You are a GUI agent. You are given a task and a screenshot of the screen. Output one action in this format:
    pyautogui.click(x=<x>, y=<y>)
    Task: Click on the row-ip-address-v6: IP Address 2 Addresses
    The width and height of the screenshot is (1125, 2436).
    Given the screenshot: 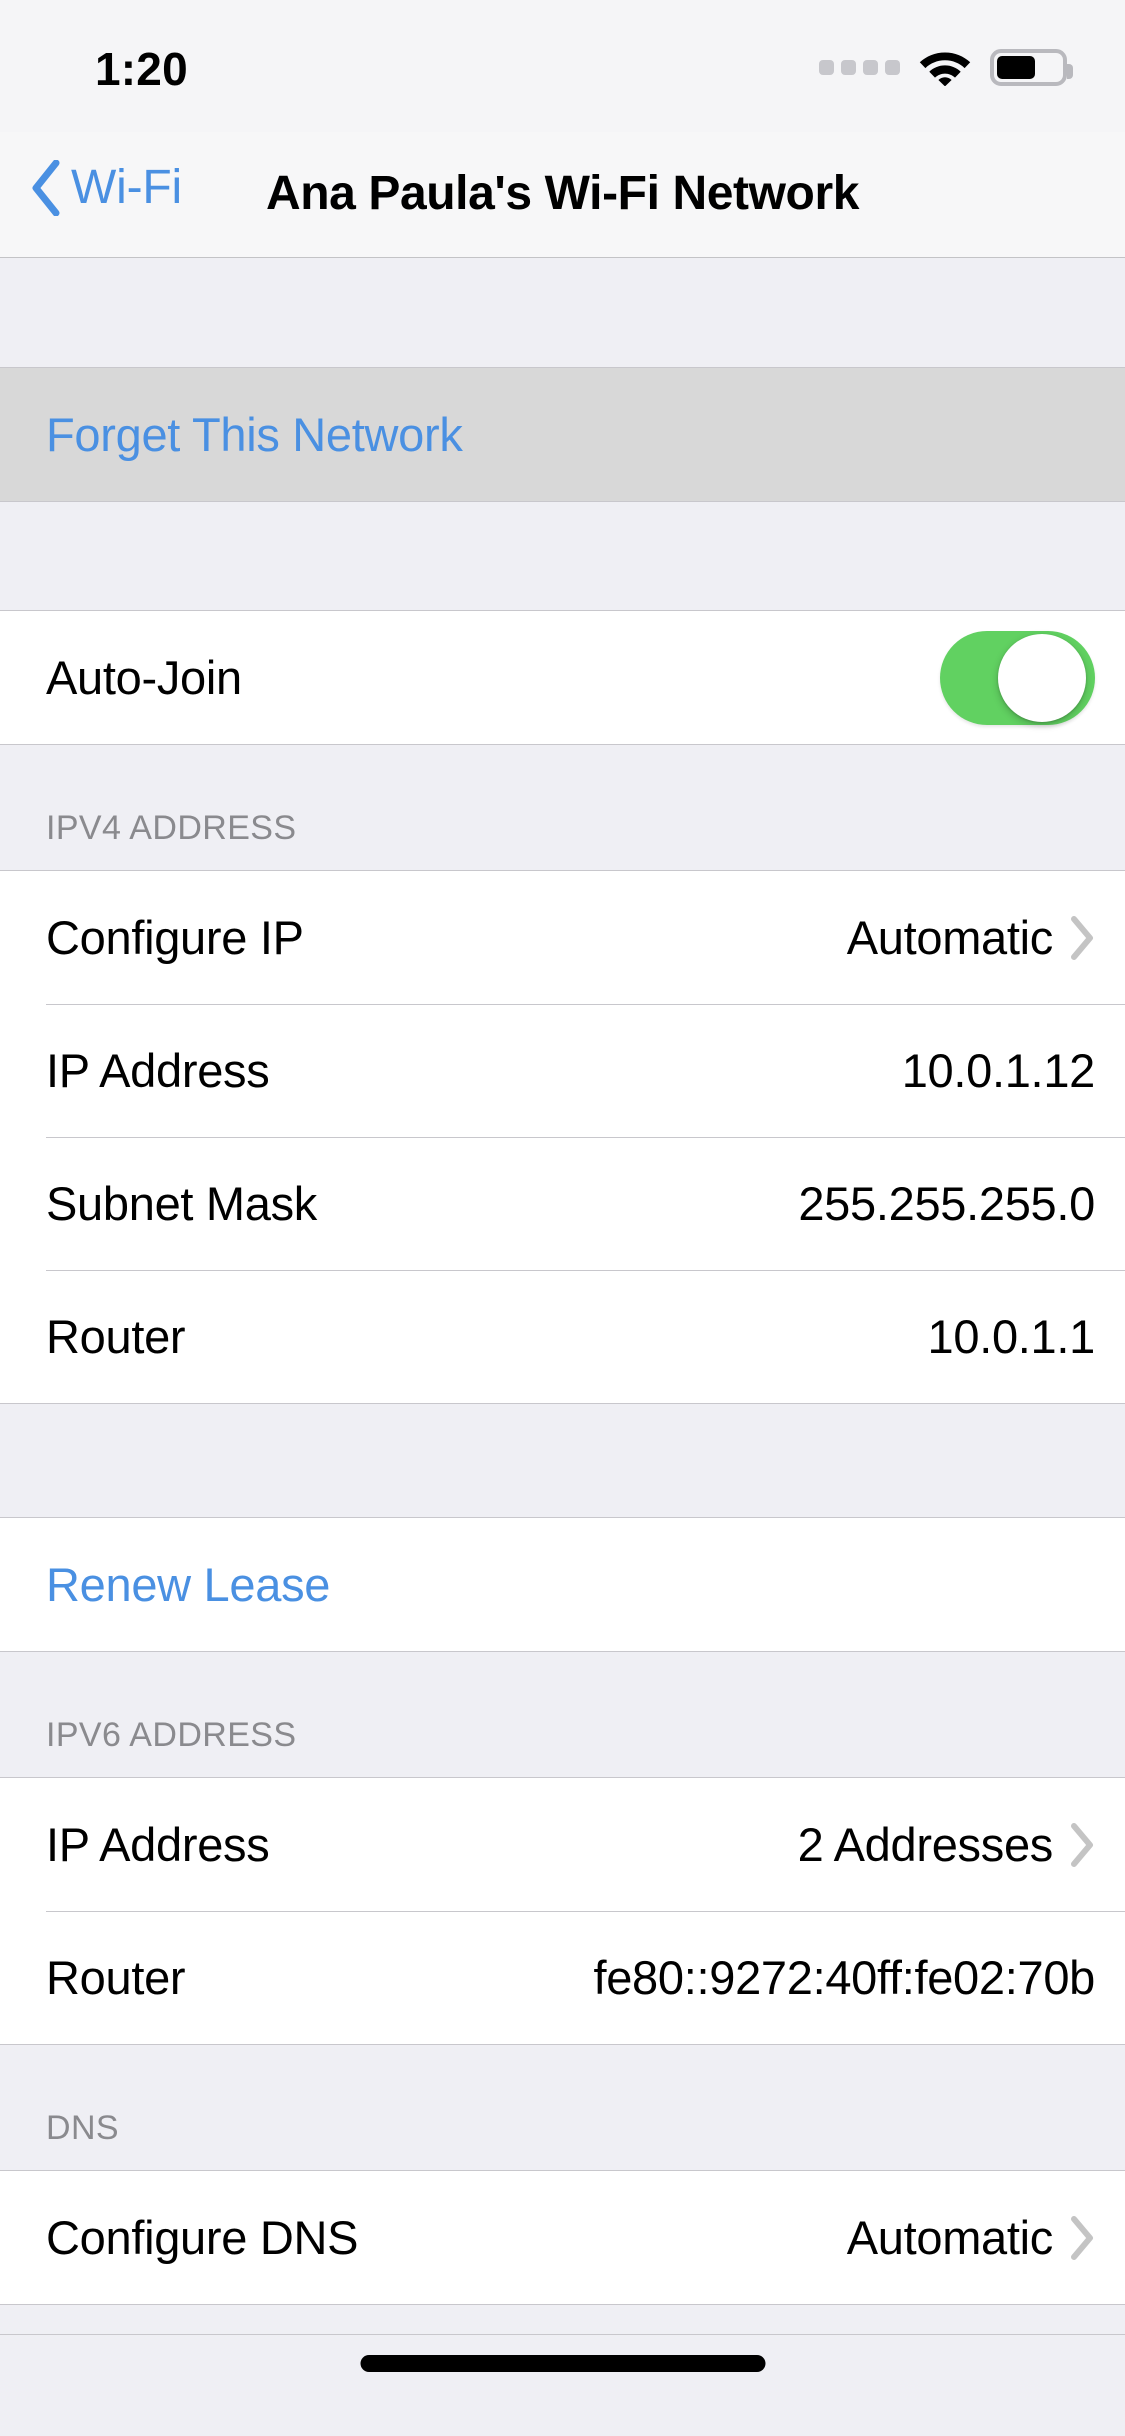 What is the action you would take?
    pyautogui.click(x=562, y=1844)
    